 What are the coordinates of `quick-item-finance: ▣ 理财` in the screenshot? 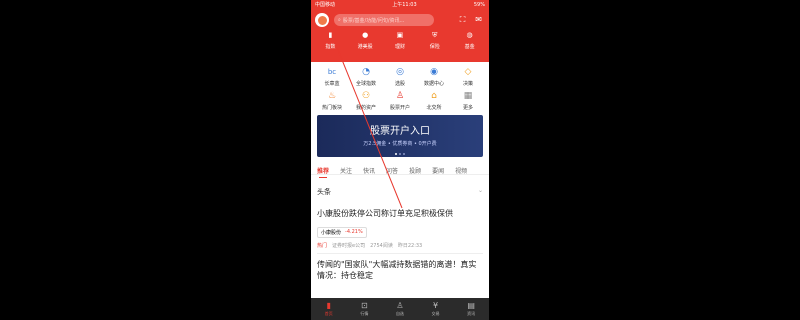 It's located at (400, 41).